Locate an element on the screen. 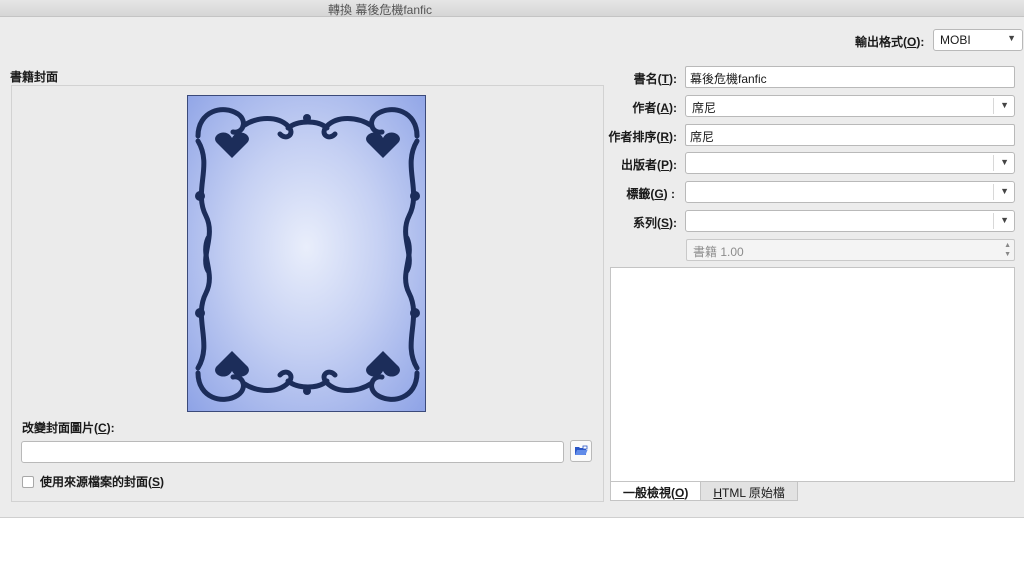 The image size is (1024, 572). tags-combo: ▼ is located at coordinates (850, 192).